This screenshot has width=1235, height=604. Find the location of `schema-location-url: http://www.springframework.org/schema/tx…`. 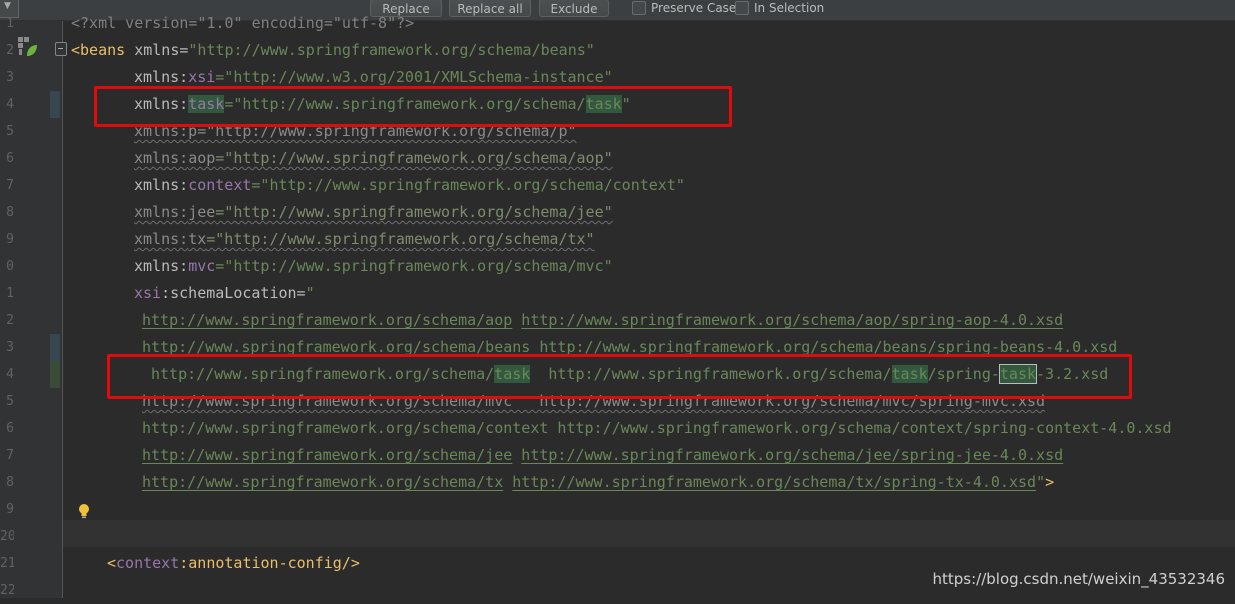

schema-location-url: http://www.springframework.org/schema/tx… is located at coordinates (774, 482).